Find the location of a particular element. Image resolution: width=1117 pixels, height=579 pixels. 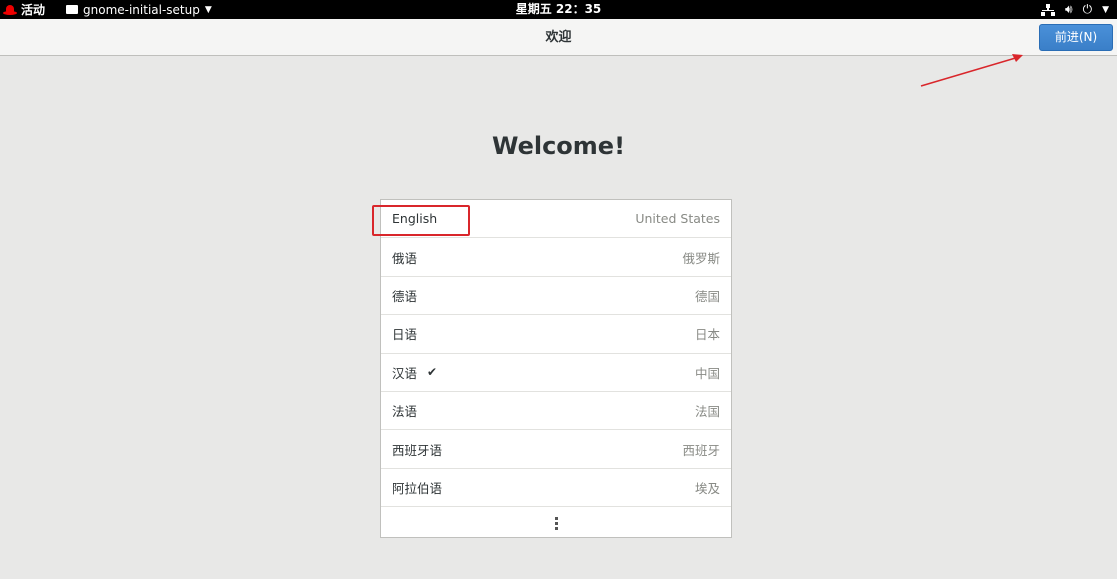

language-row: 日语 日本 is located at coordinates (556, 334).